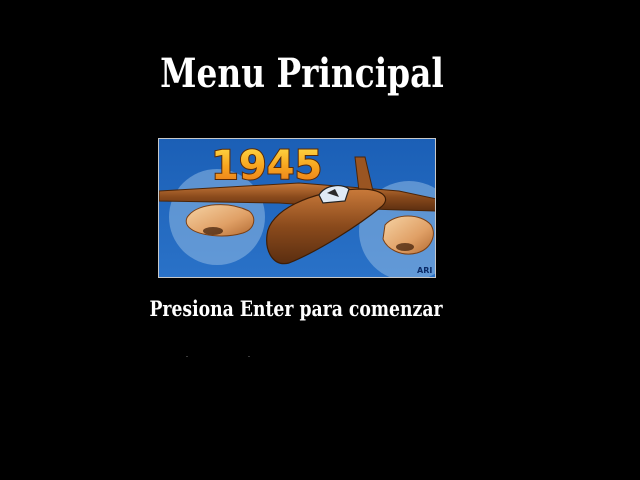  I want to click on press-enter-prompt: Presiona Enter para comenzar, so click(296, 308).